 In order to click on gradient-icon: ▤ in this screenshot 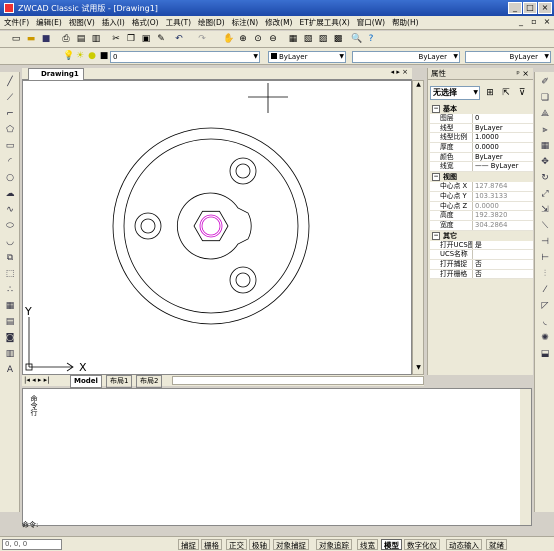, I will do `click(10, 322)`.